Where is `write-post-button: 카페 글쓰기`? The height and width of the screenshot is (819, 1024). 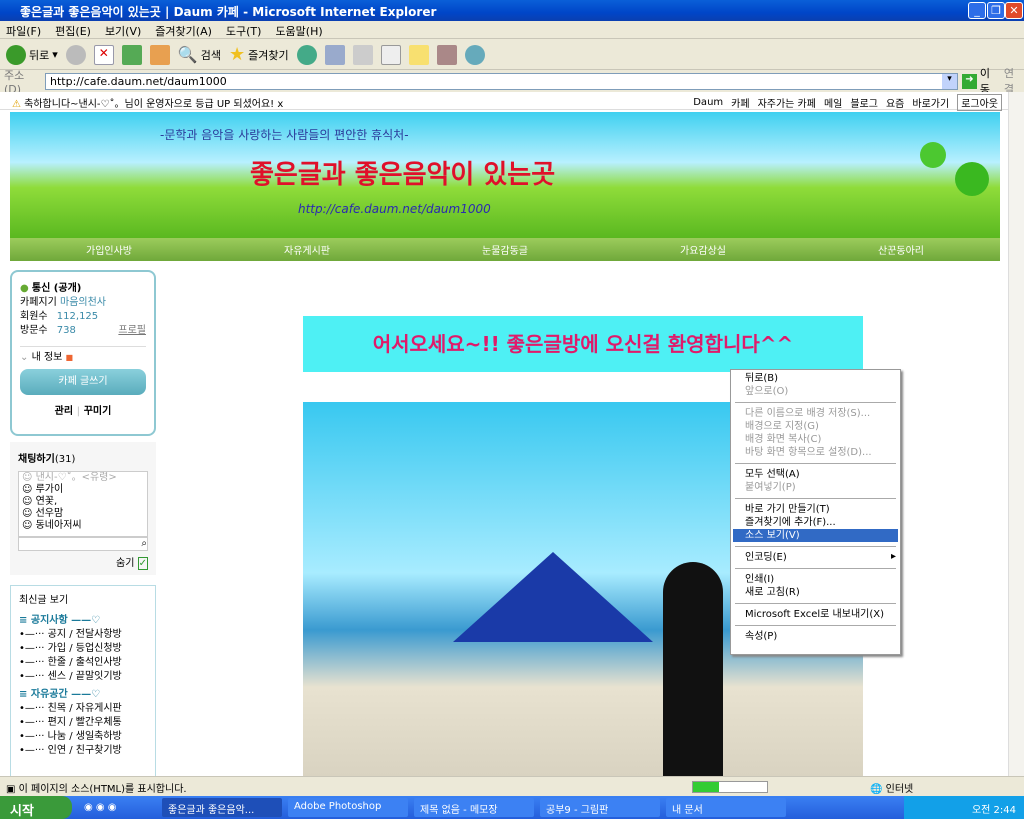 write-post-button: 카페 글쓰기 is located at coordinates (83, 382).